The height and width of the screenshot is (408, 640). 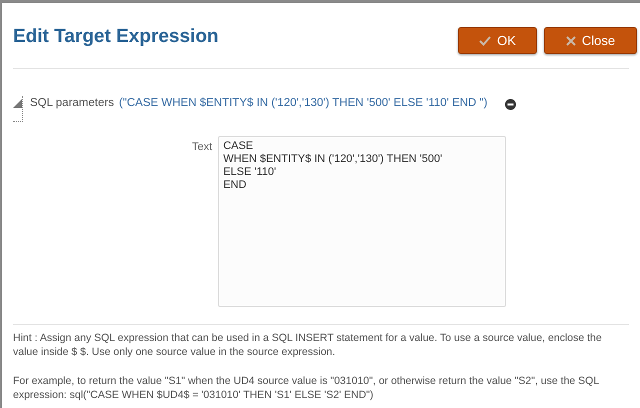 I want to click on expanded-triangle-icon, so click(x=17, y=103).